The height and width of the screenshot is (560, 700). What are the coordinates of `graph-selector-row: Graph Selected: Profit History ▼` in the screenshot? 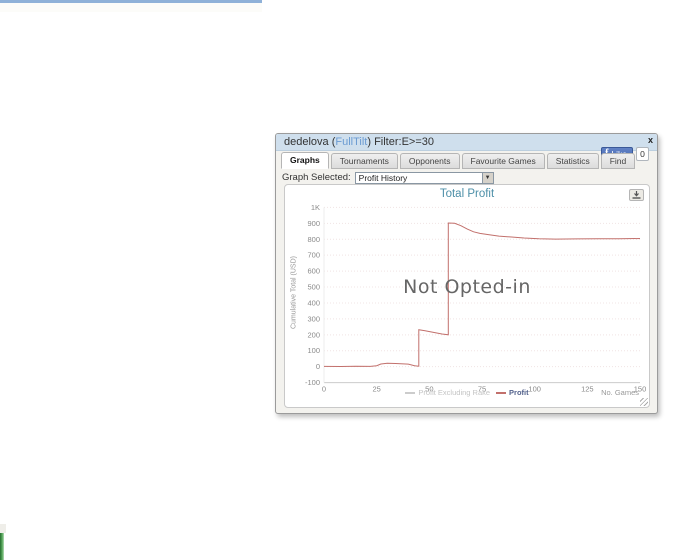 It's located at (388, 177).